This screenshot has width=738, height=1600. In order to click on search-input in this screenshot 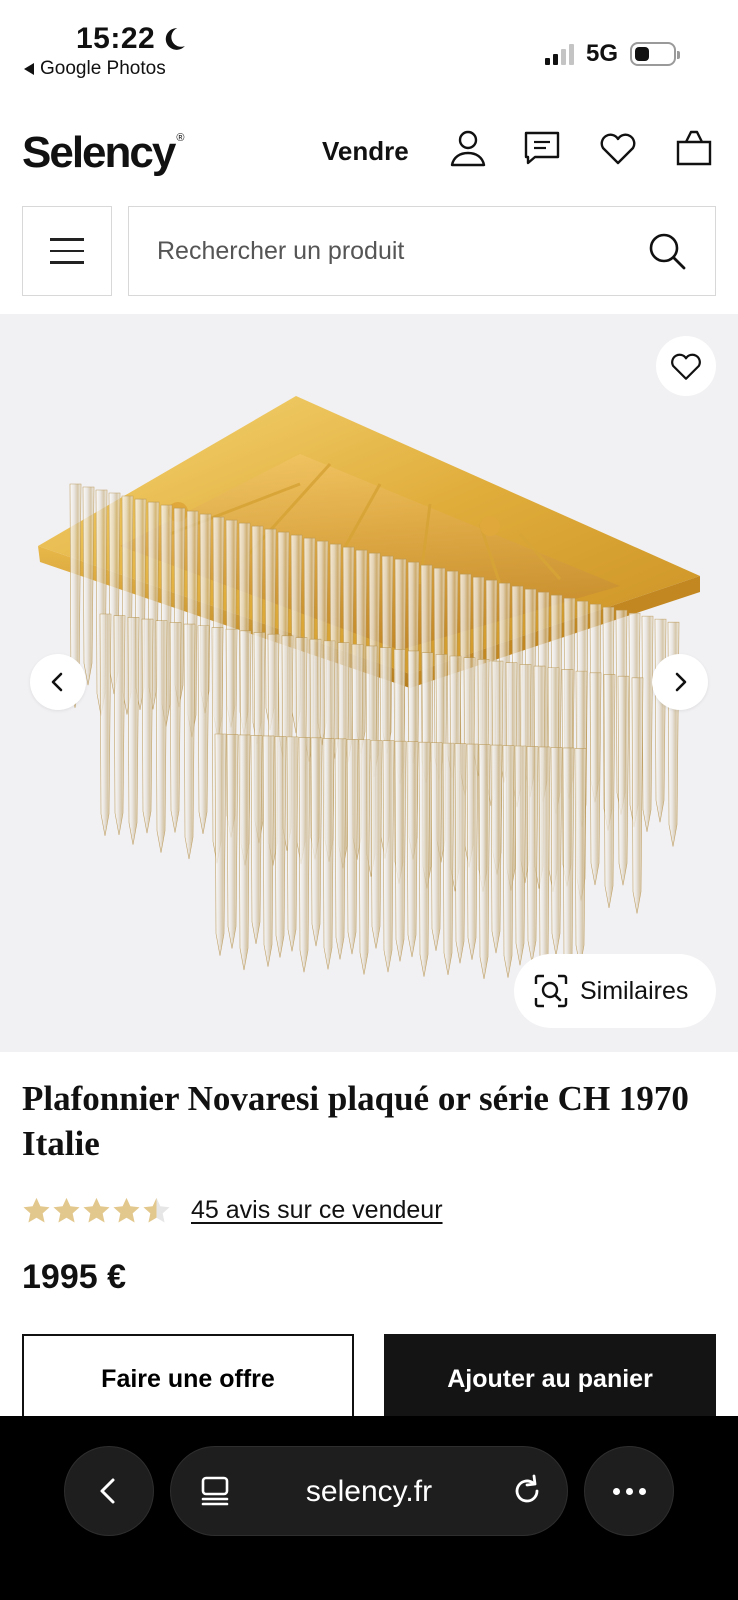, I will do `click(392, 251)`.